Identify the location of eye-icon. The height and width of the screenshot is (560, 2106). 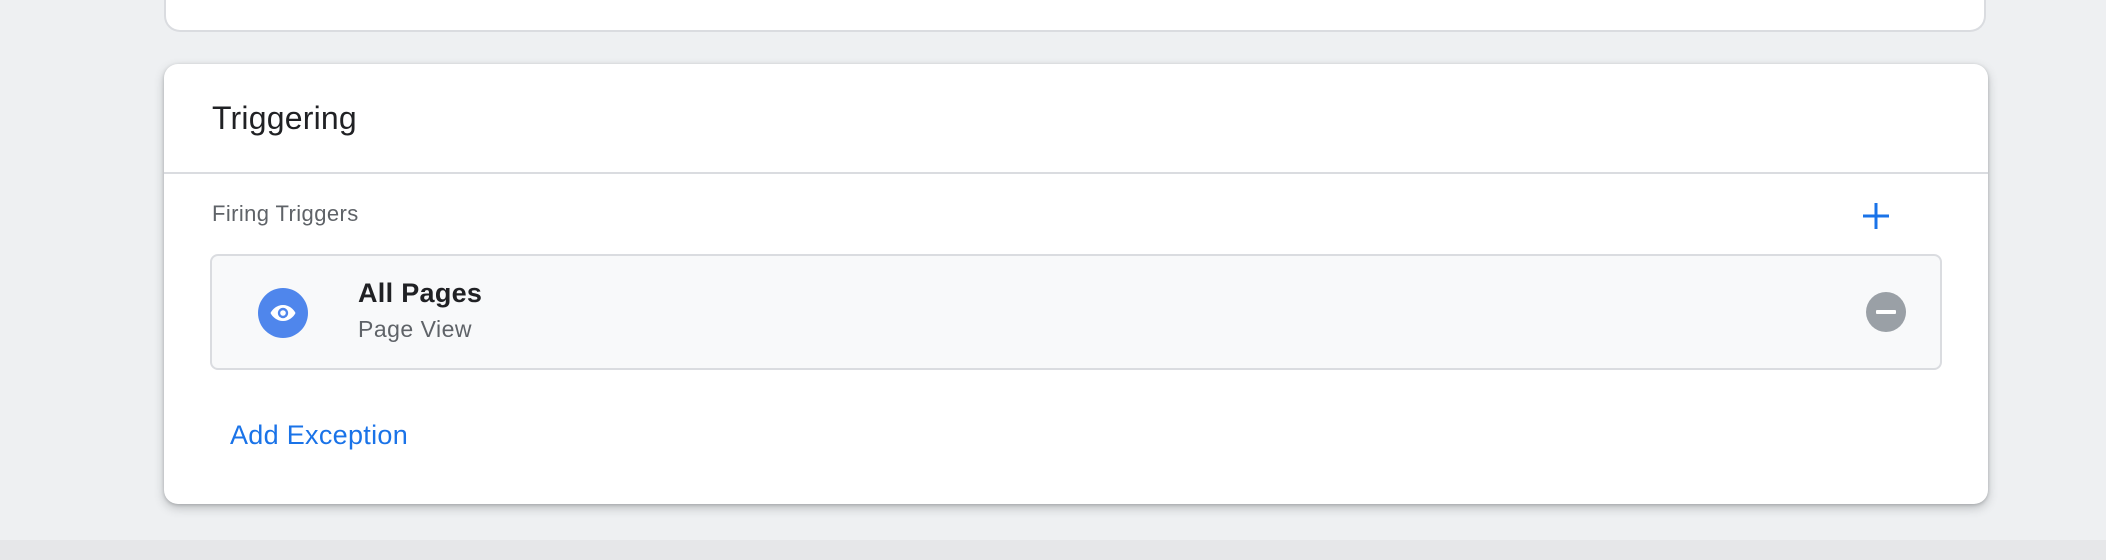
(283, 313).